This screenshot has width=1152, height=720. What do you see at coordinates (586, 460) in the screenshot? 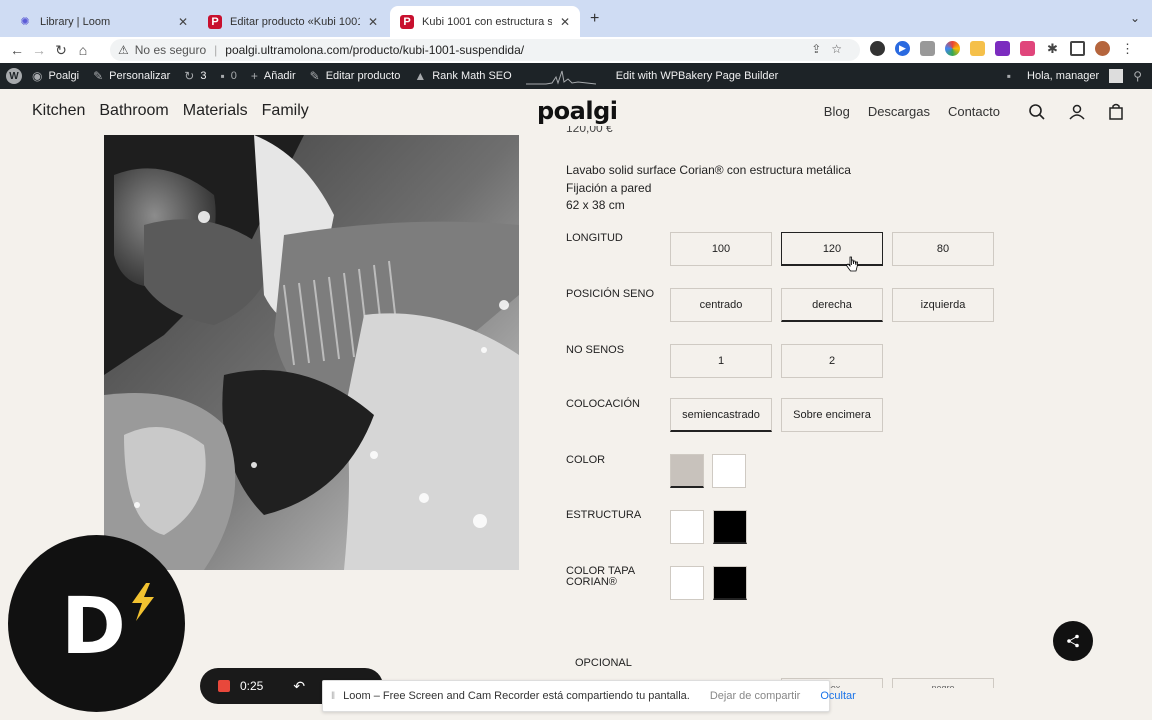
I see `option-label-color: COLOR` at bounding box center [586, 460].